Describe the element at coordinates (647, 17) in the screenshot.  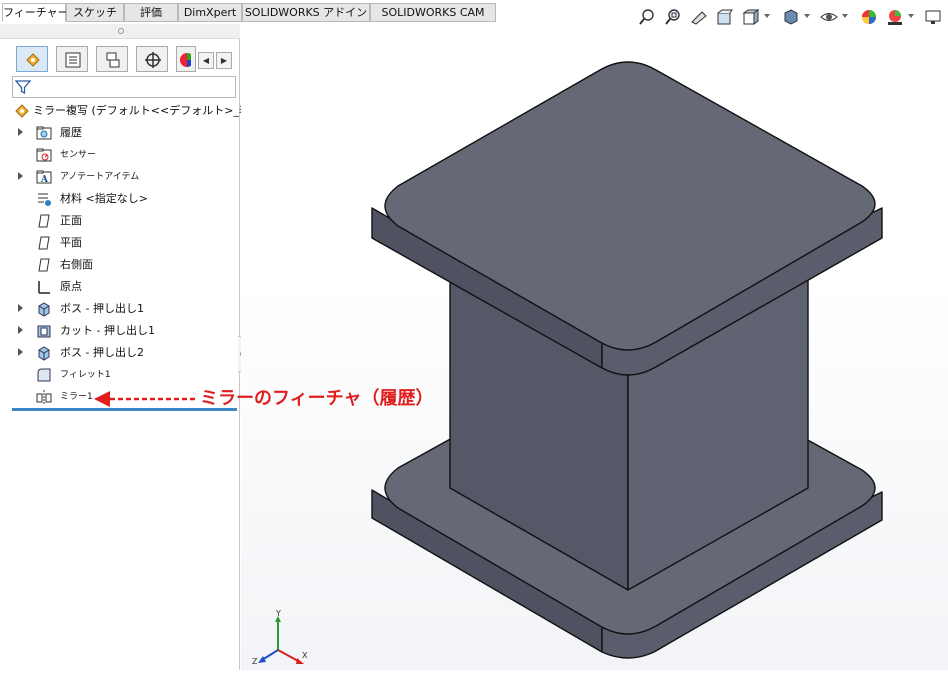
I see `zoom-to-fit-icon` at that location.